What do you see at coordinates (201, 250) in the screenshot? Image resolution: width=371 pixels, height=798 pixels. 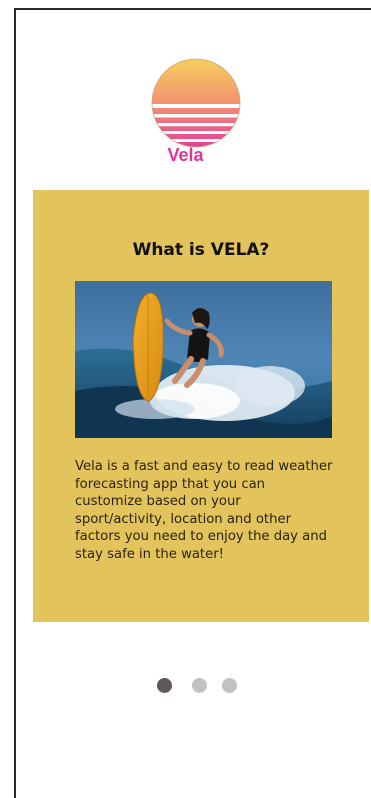 I see `card-title: What is VELA?` at bounding box center [201, 250].